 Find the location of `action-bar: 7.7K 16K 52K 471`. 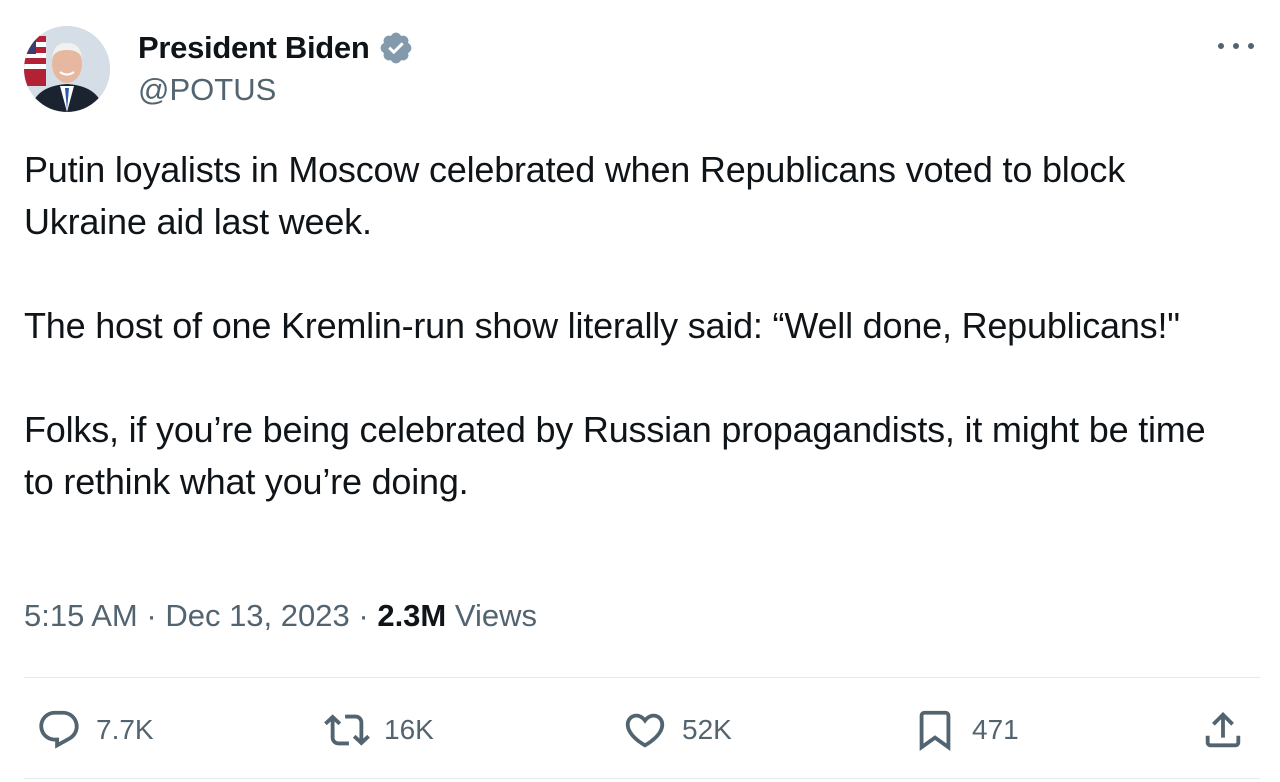

action-bar: 7.7K 16K 52K 471 is located at coordinates (640, 730).